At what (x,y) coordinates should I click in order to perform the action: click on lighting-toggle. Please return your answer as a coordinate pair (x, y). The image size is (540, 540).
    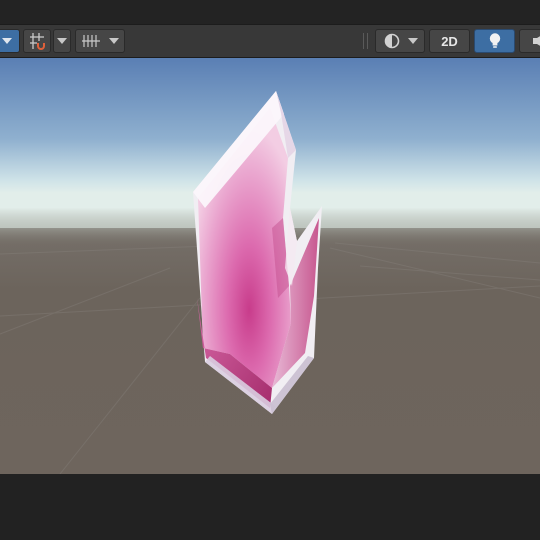
    Looking at the image, I should click on (494, 41).